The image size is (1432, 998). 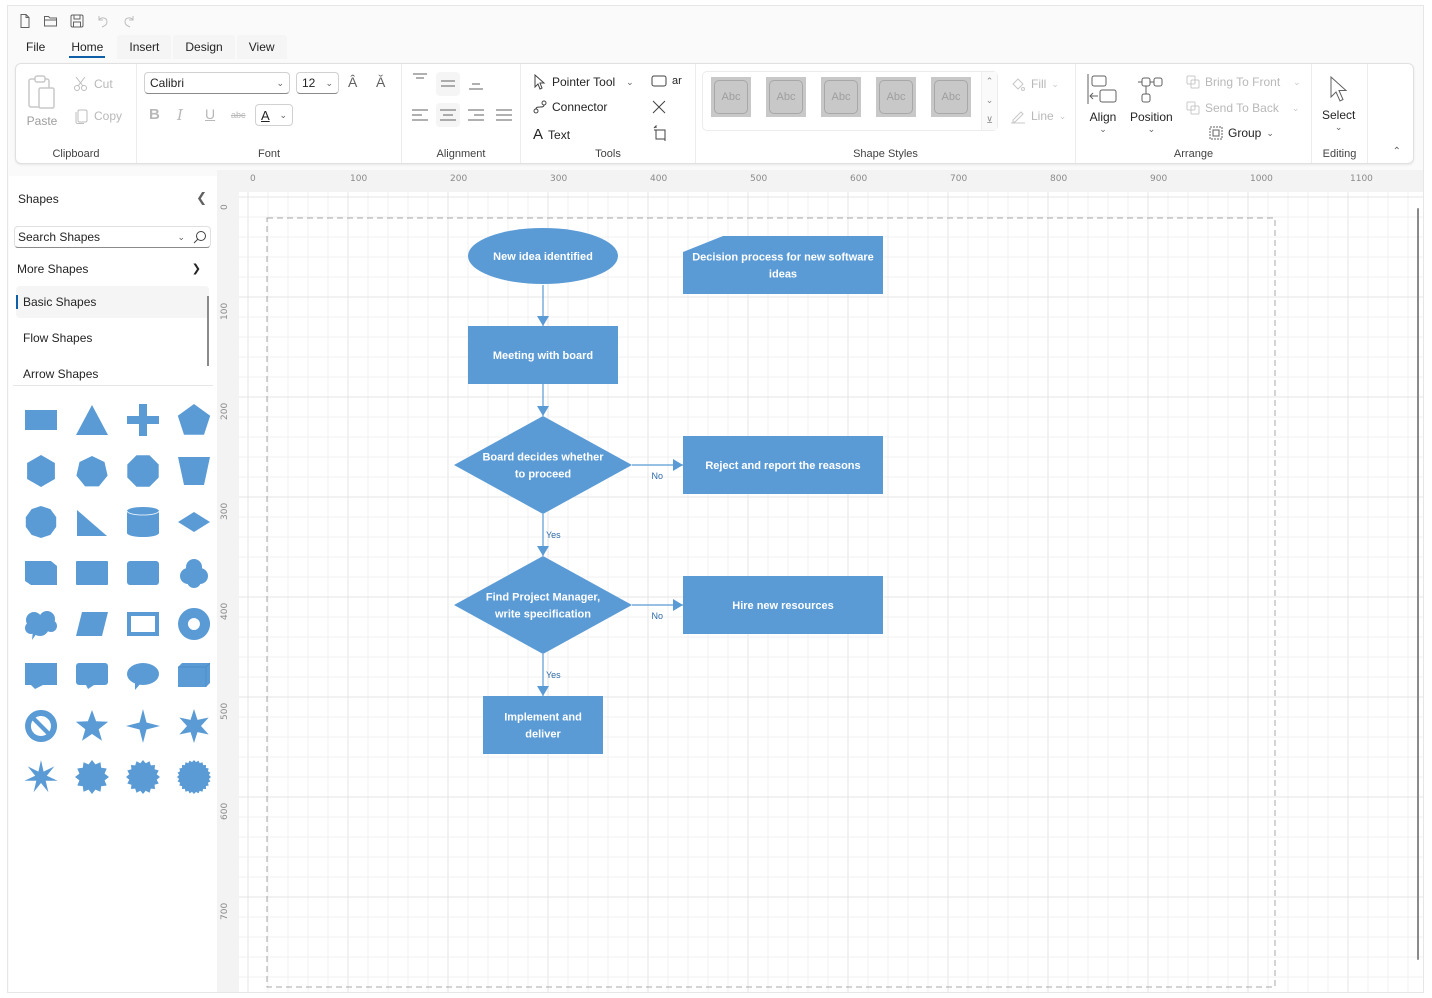 What do you see at coordinates (193, 521) in the screenshot?
I see `shape-diamond` at bounding box center [193, 521].